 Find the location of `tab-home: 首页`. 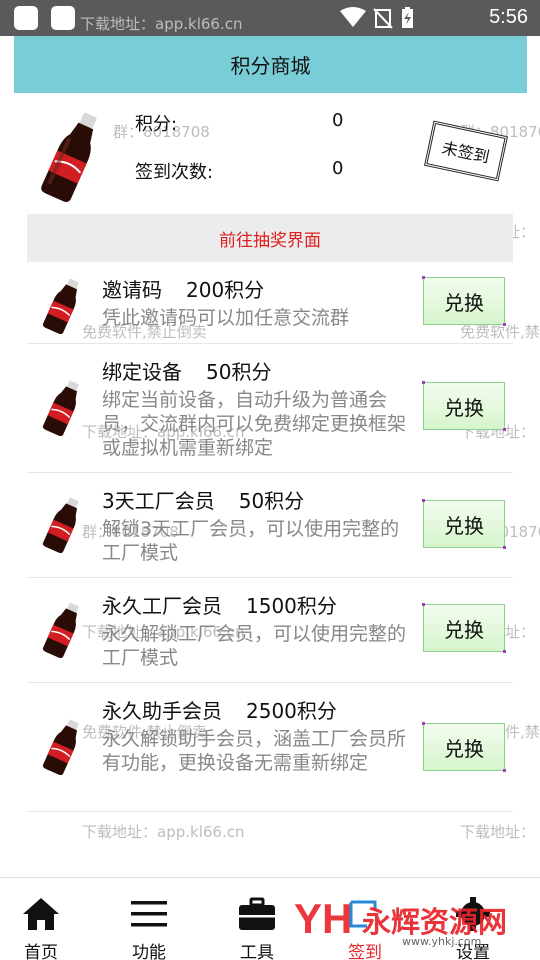

tab-home: 首页 is located at coordinates (41, 919).